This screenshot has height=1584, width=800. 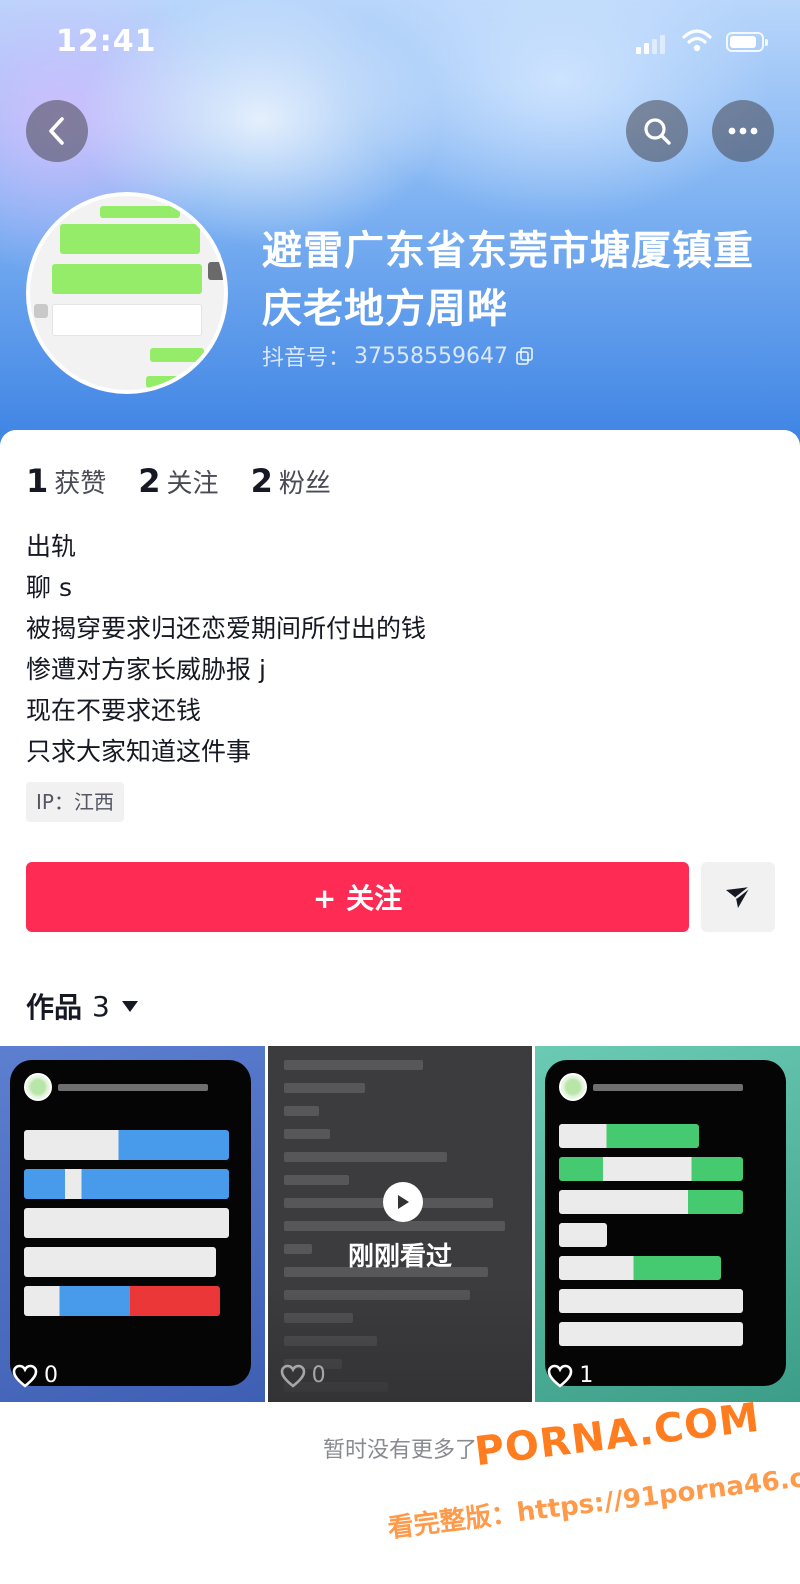 I want to click on stat-following: 2 关注, so click(x=178, y=481).